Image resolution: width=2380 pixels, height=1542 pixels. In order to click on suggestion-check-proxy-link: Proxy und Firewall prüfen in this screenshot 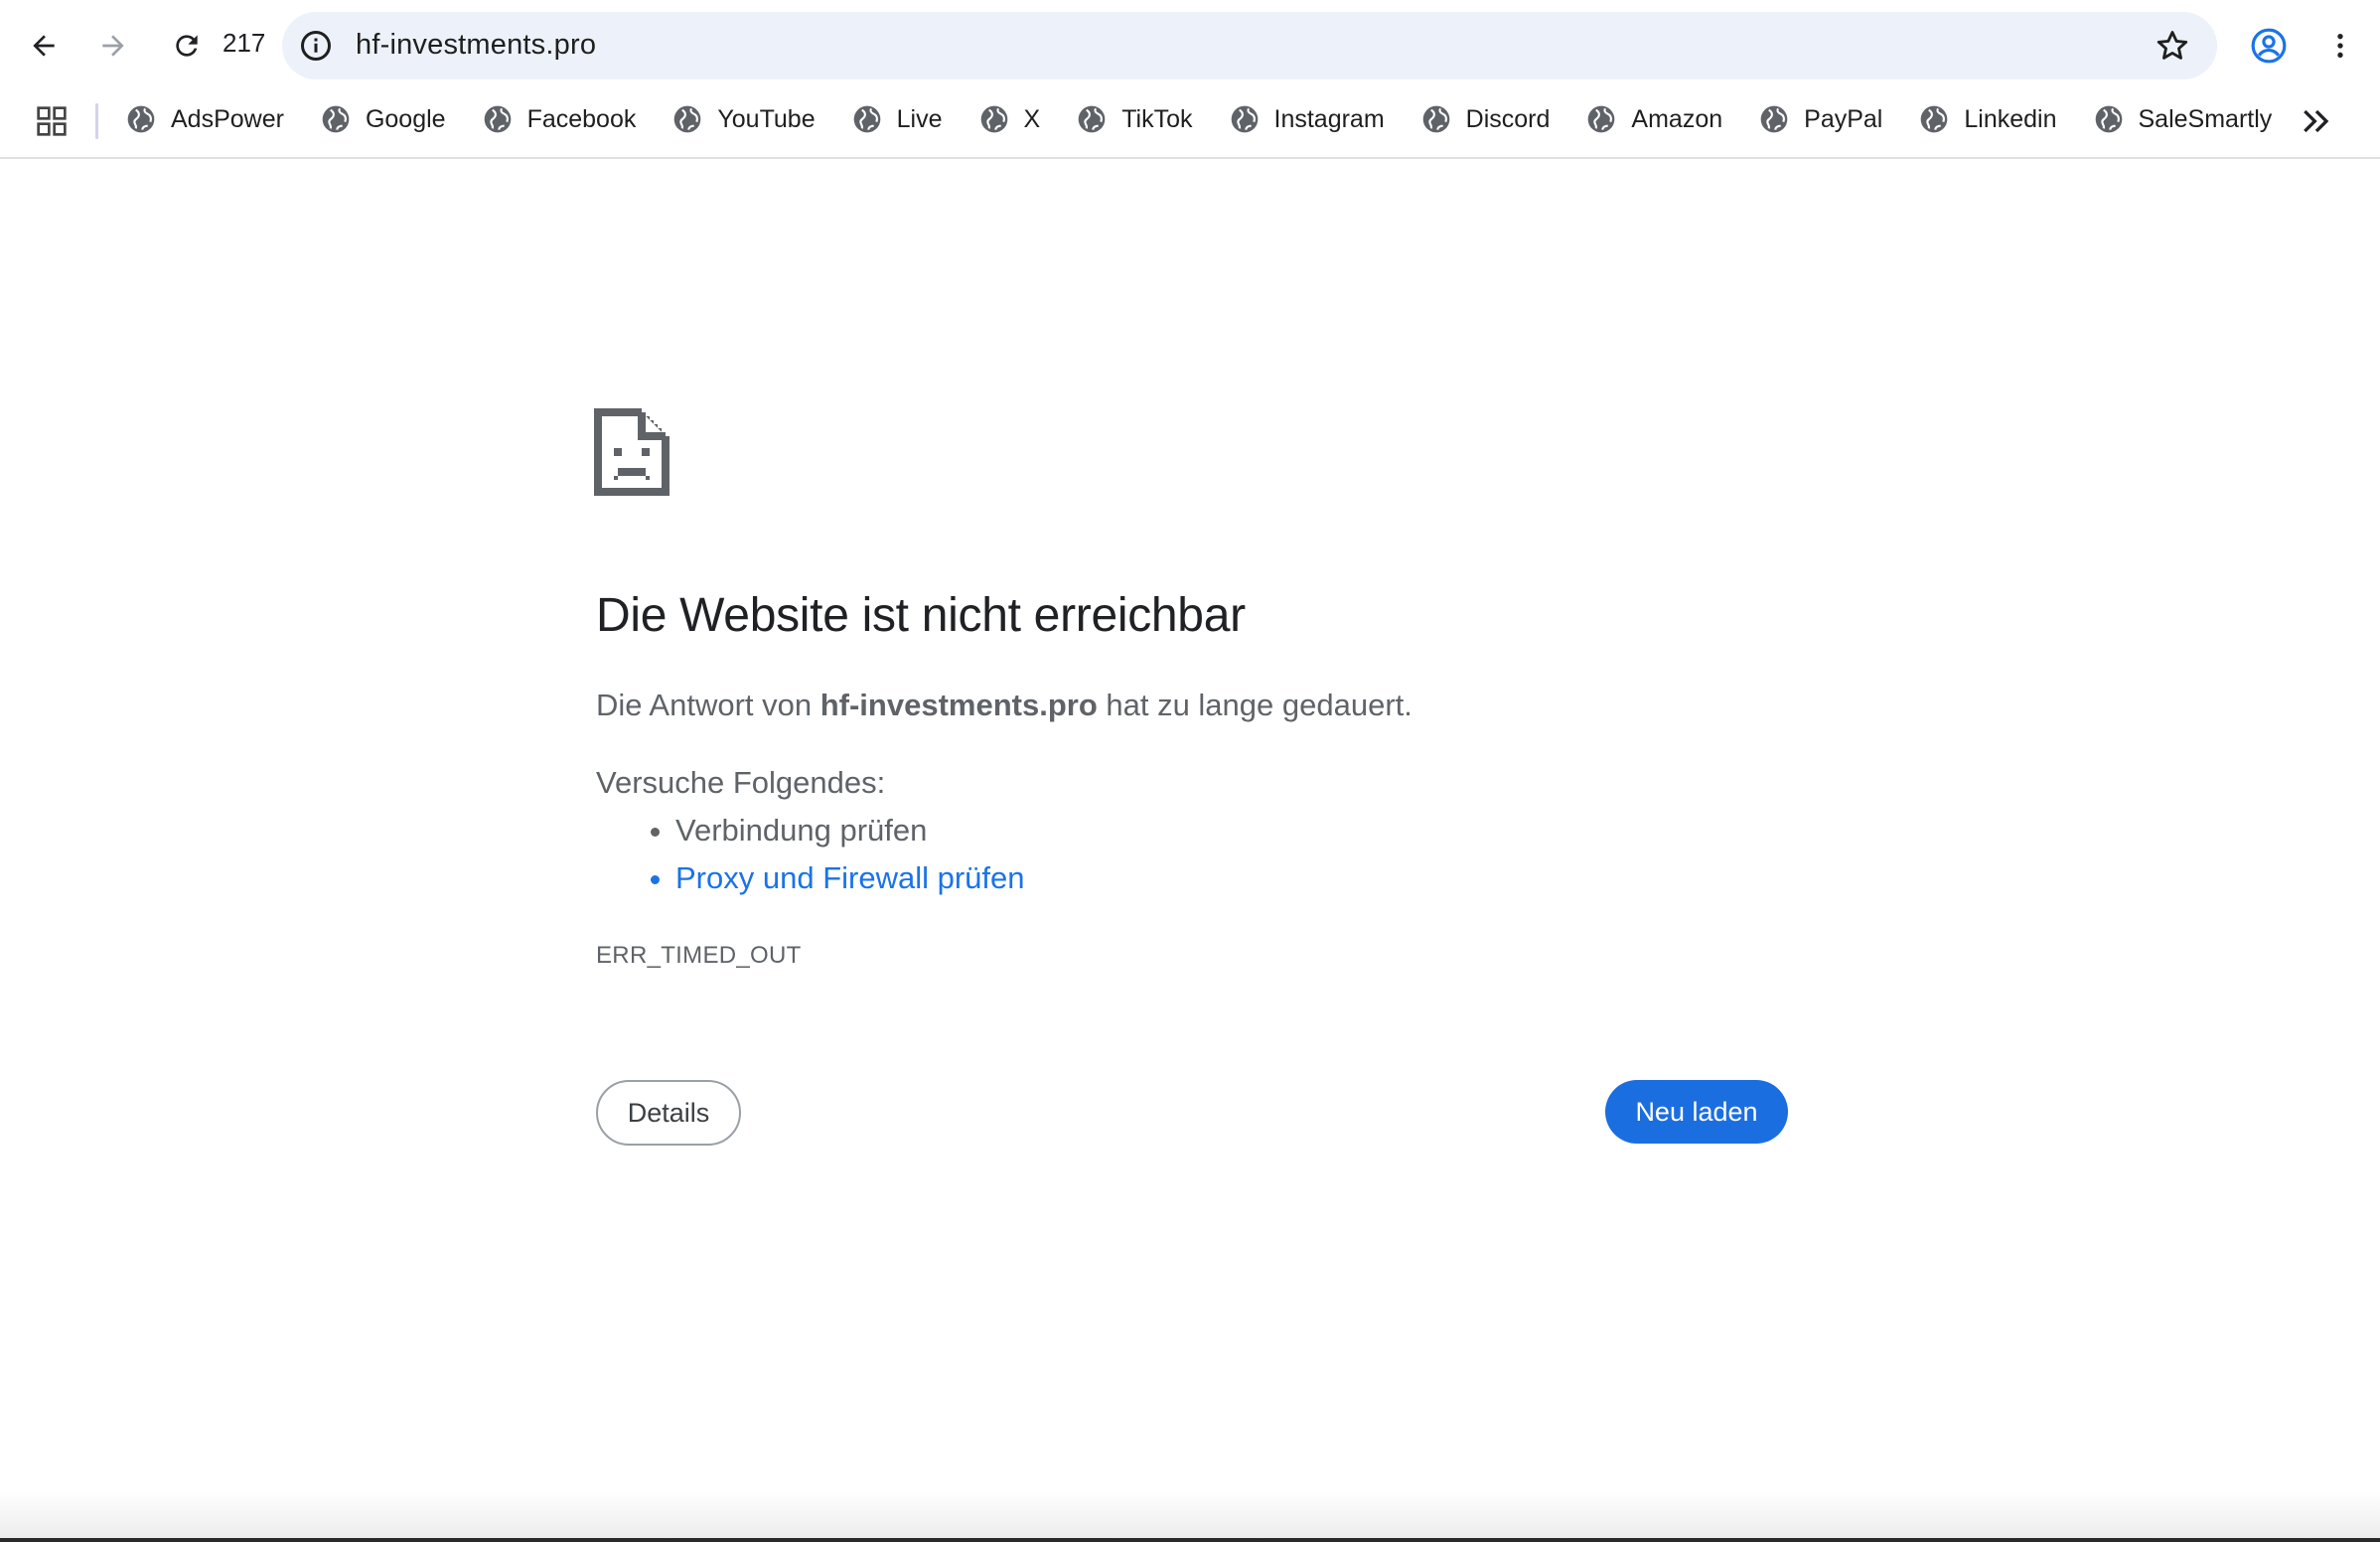, I will do `click(850, 878)`.